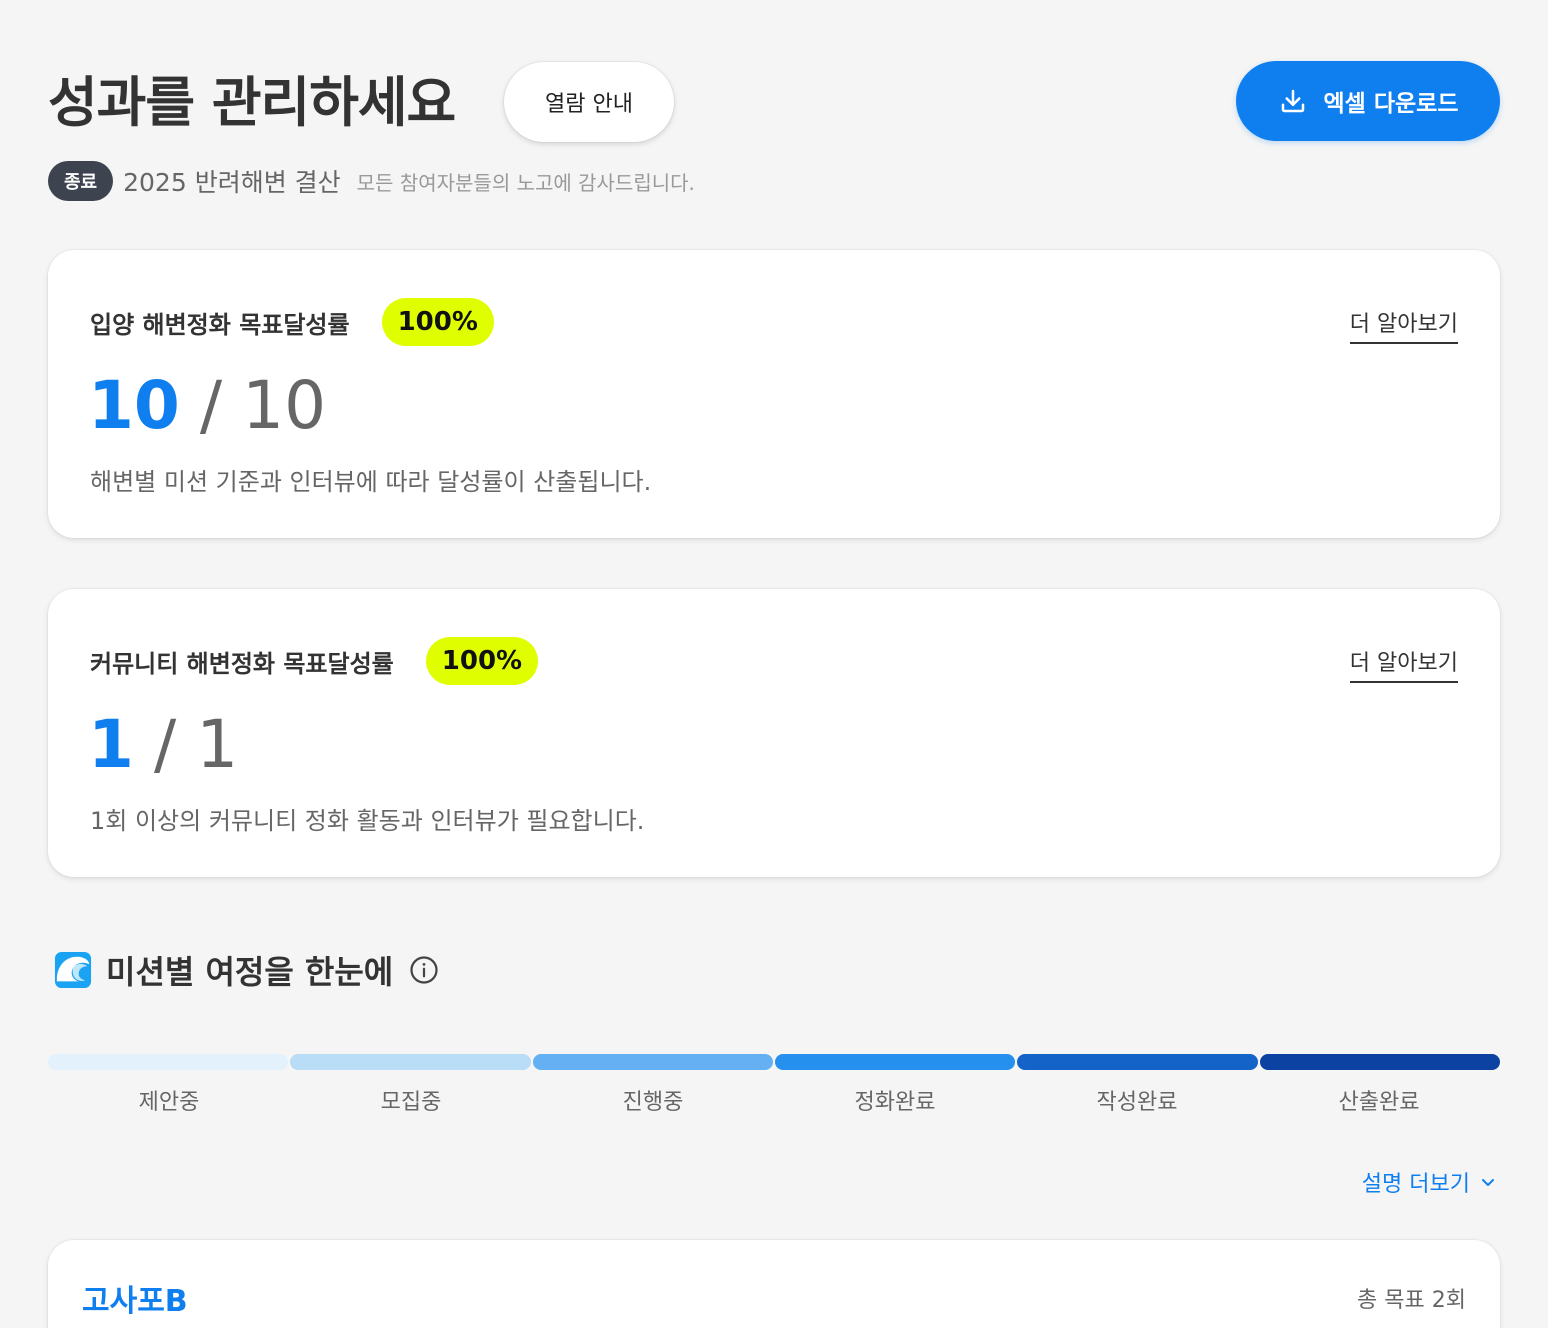 Image resolution: width=1548 pixels, height=1328 pixels. What do you see at coordinates (242, 663) in the screenshot?
I see `card-title: 커뮤니티 해변정화 목표달성률` at bounding box center [242, 663].